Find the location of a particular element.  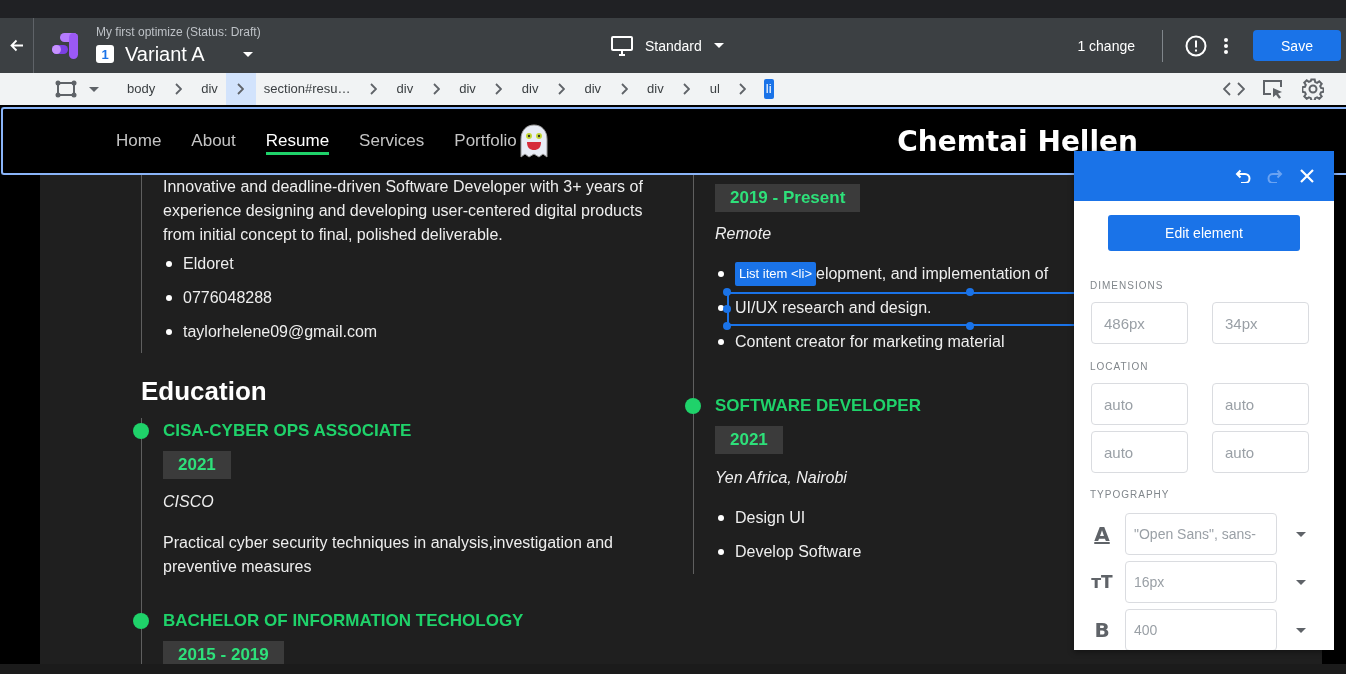

list-item-text: Design UI is located at coordinates (770, 518).